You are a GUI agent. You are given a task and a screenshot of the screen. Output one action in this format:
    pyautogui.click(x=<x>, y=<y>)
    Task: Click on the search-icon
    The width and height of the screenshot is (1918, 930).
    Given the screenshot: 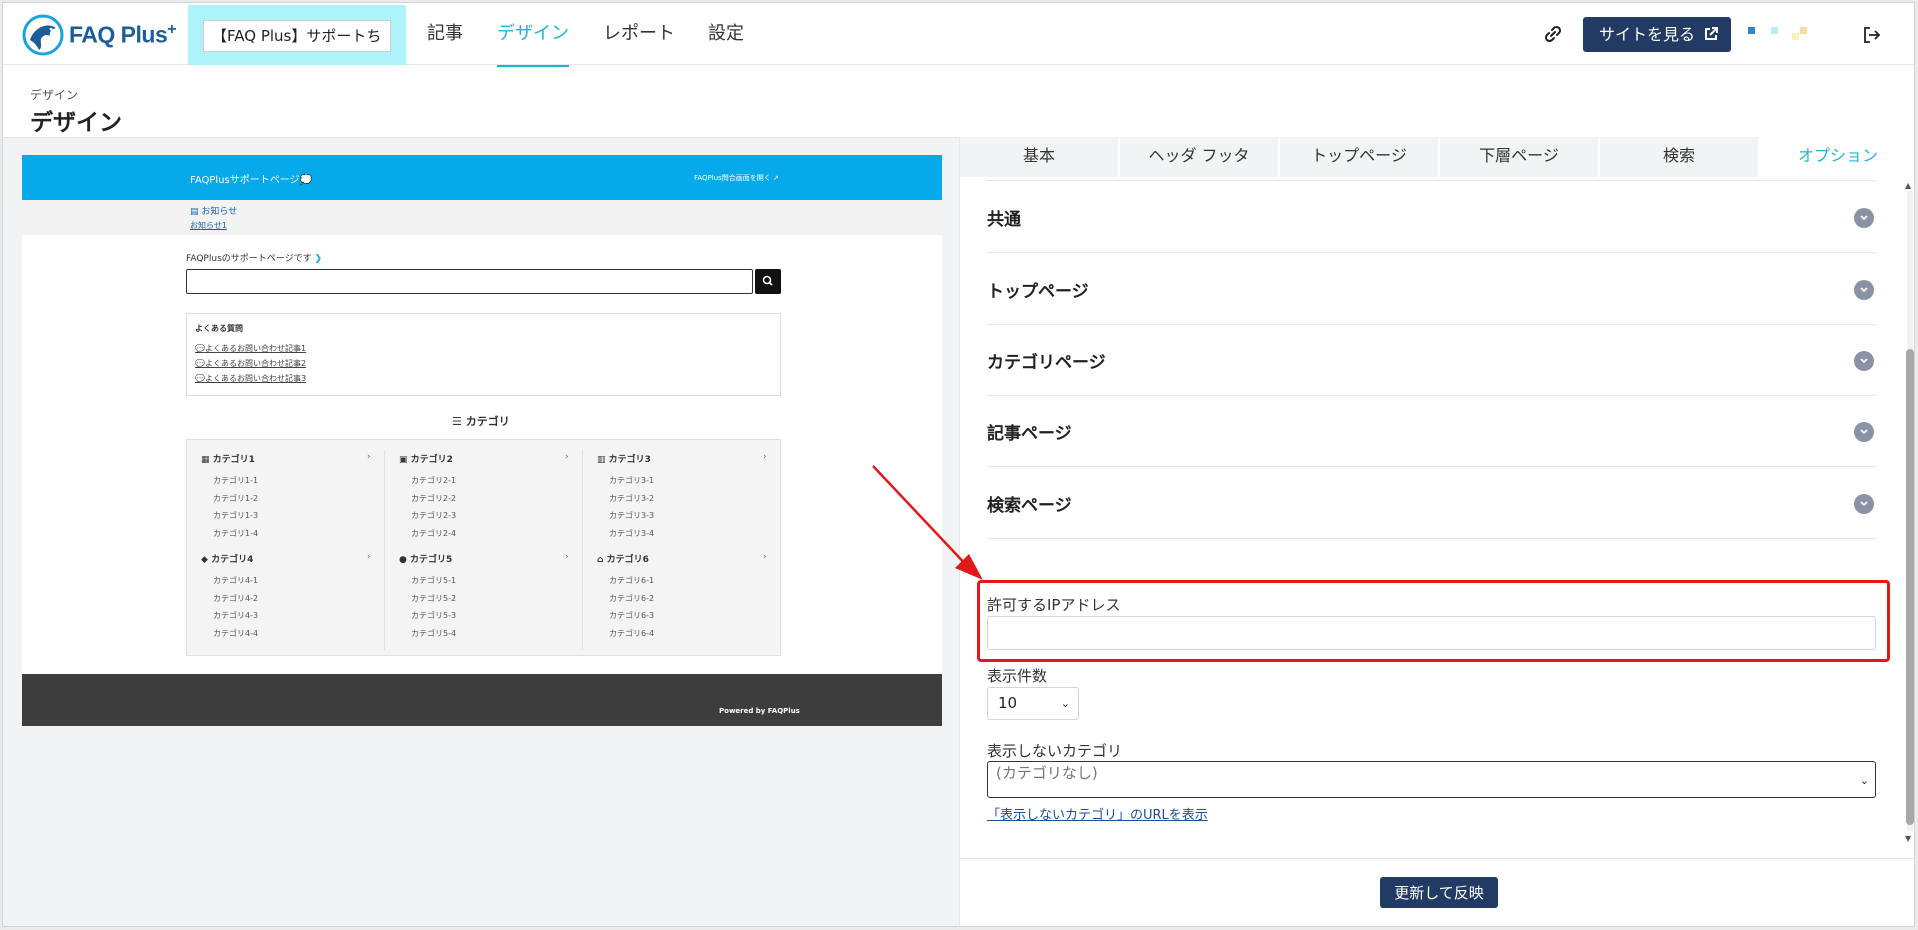 What is the action you would take?
    pyautogui.click(x=767, y=280)
    